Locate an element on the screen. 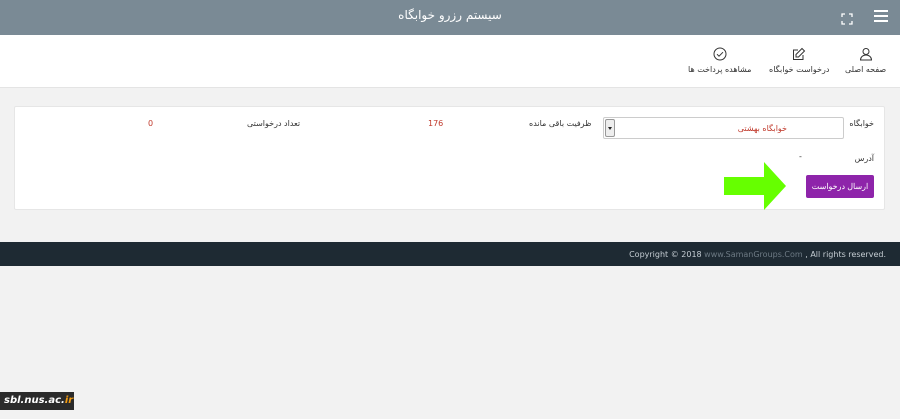  watermark-logo: sbl.nus.ac.ir is located at coordinates (37, 401).